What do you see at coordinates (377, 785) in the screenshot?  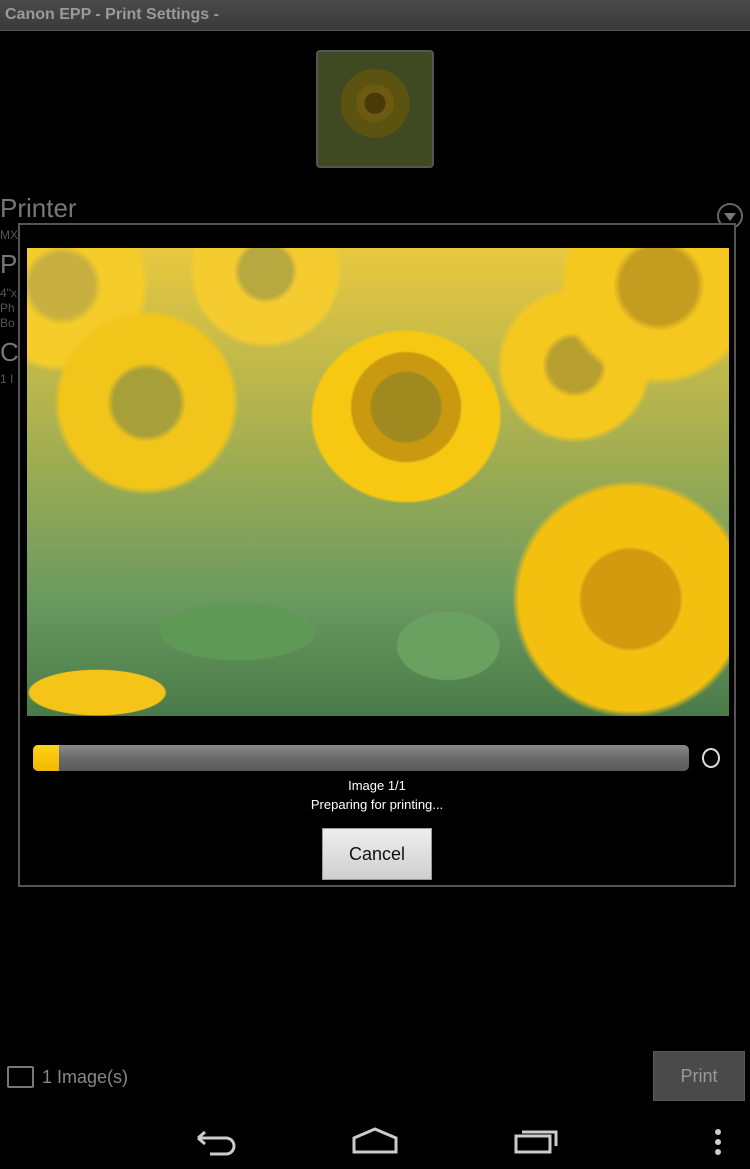 I see `image-counter: Image 1/1` at bounding box center [377, 785].